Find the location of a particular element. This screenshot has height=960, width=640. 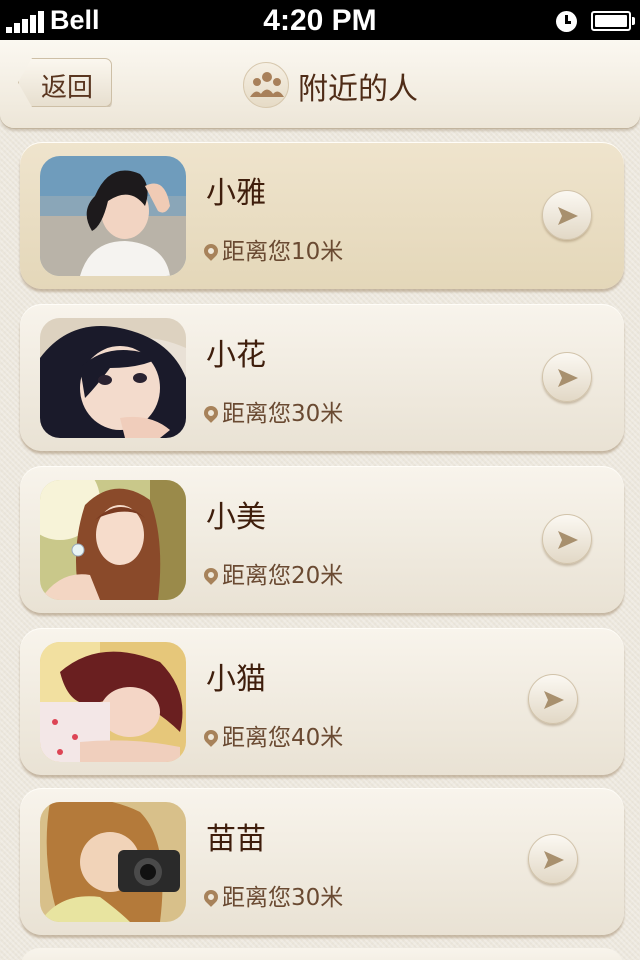

back-button-label: 返回 is located at coordinates (67, 88).